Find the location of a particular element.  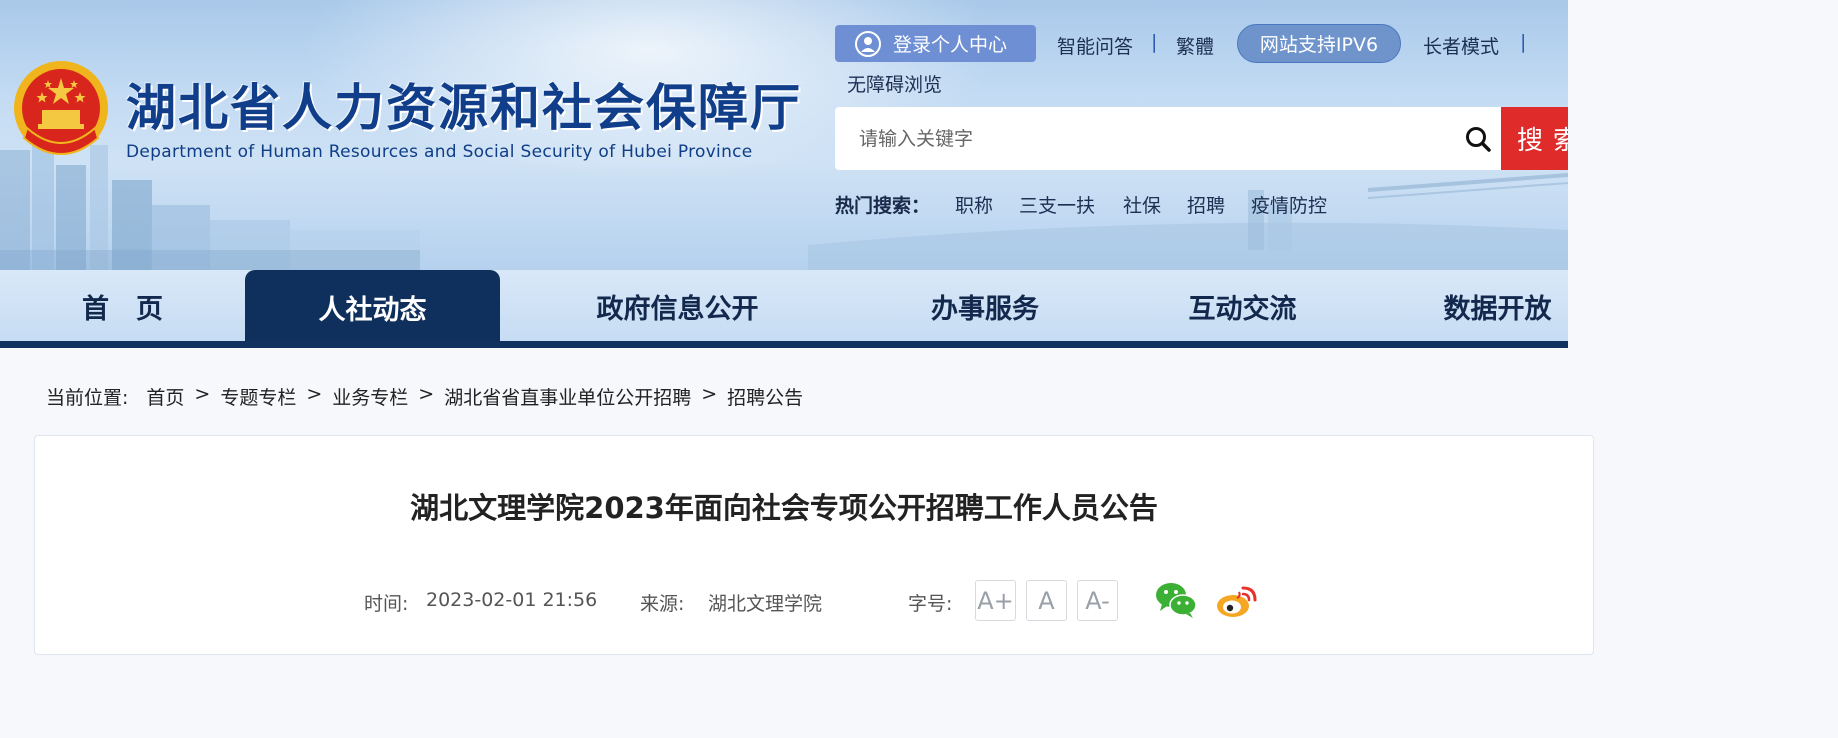

nav-item-services: 办事服务 is located at coordinates (985, 306).